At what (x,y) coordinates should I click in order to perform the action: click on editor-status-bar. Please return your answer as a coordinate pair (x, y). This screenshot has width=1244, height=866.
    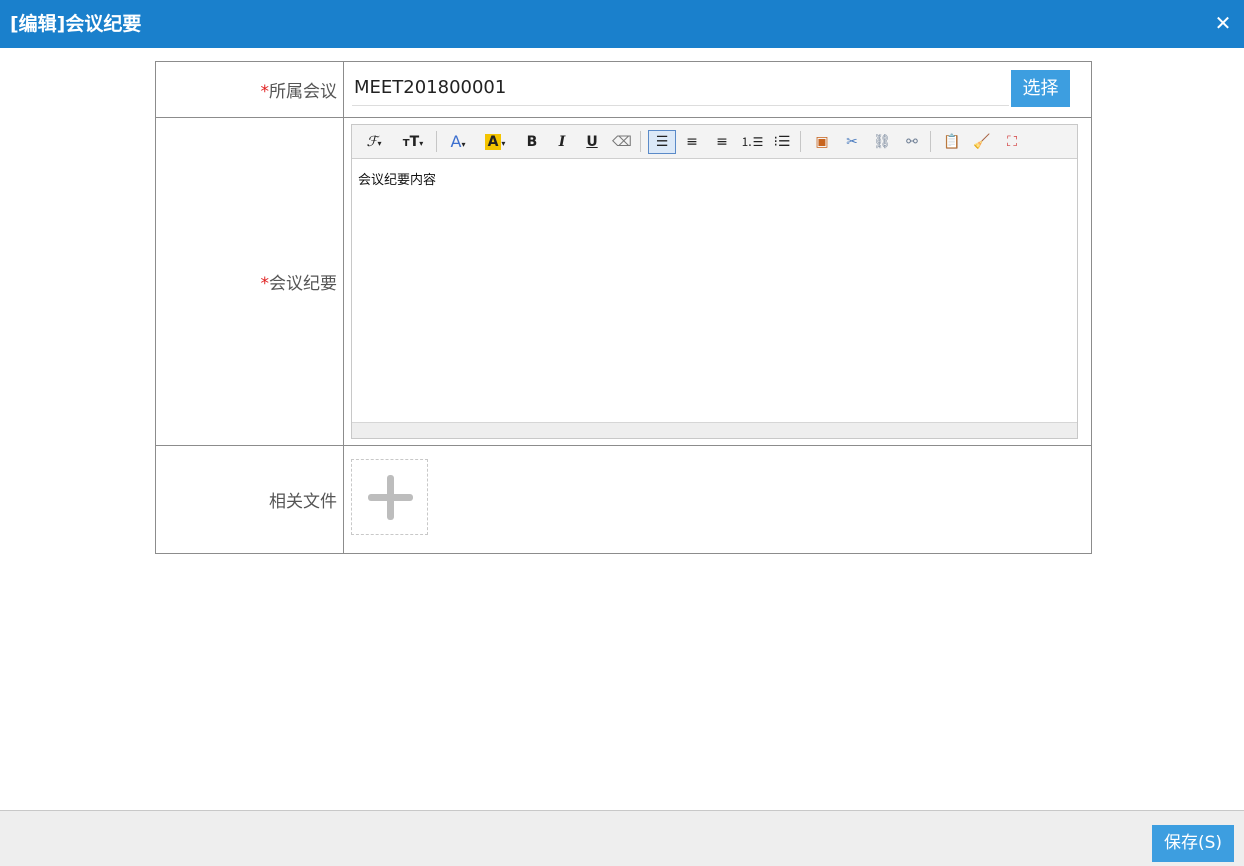
    Looking at the image, I should click on (714, 430).